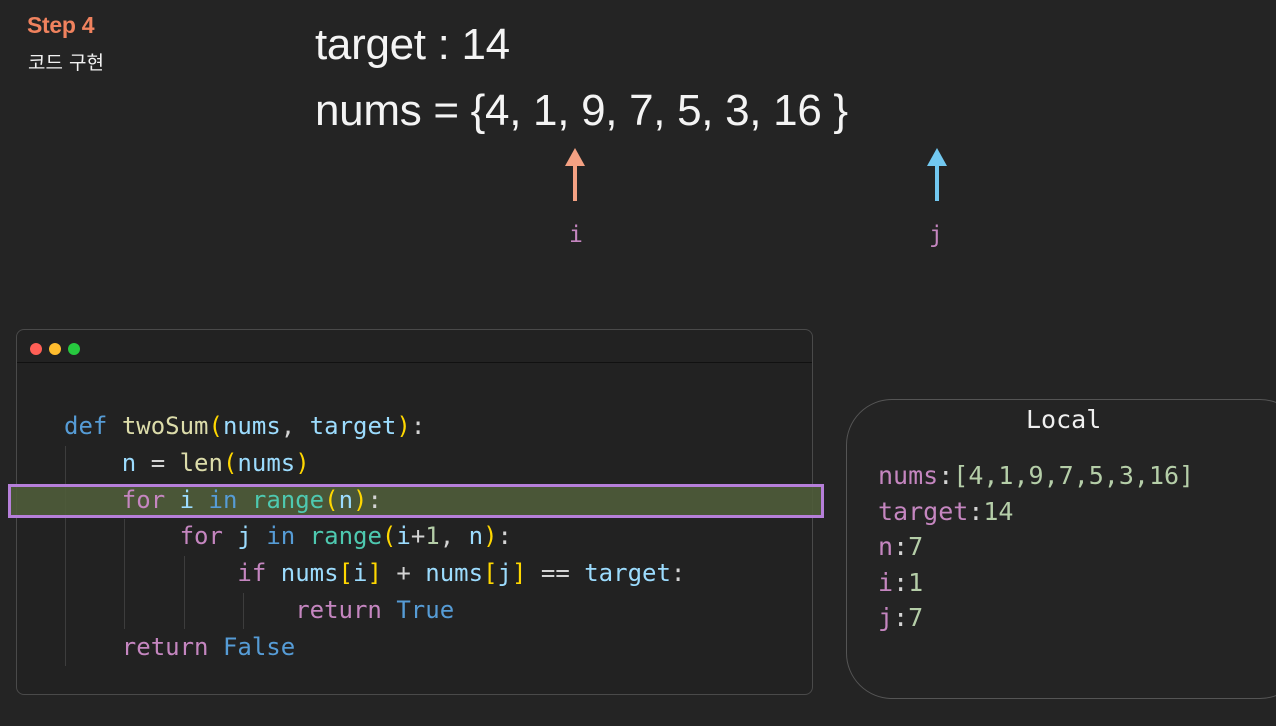 Image resolution: width=1276 pixels, height=726 pixels. Describe the element at coordinates (908, 475) in the screenshot. I see `local-variable-name: nums` at that location.